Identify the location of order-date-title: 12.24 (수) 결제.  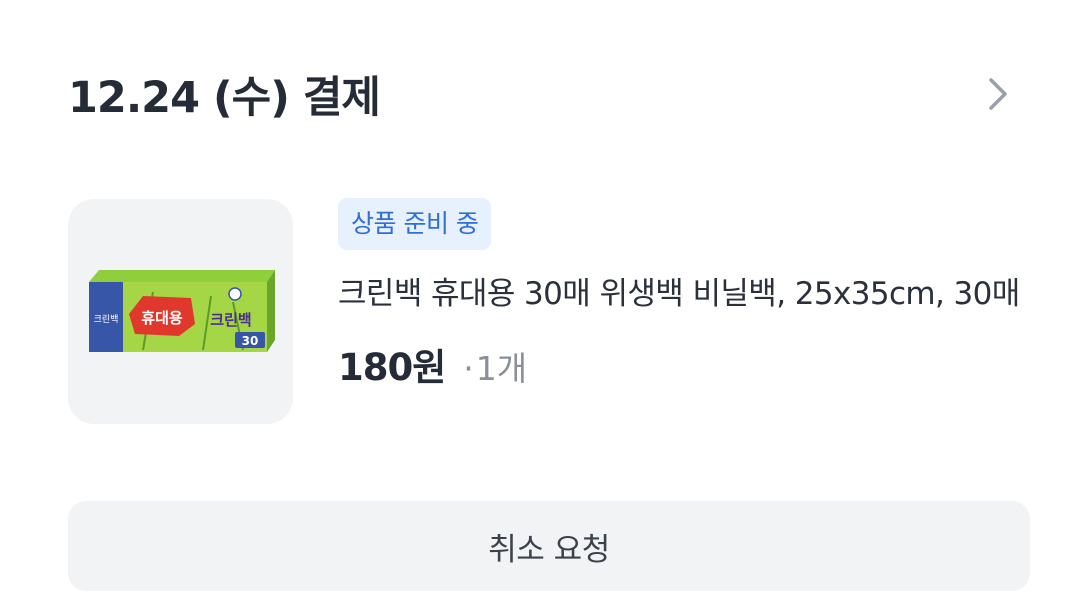
(224, 98).